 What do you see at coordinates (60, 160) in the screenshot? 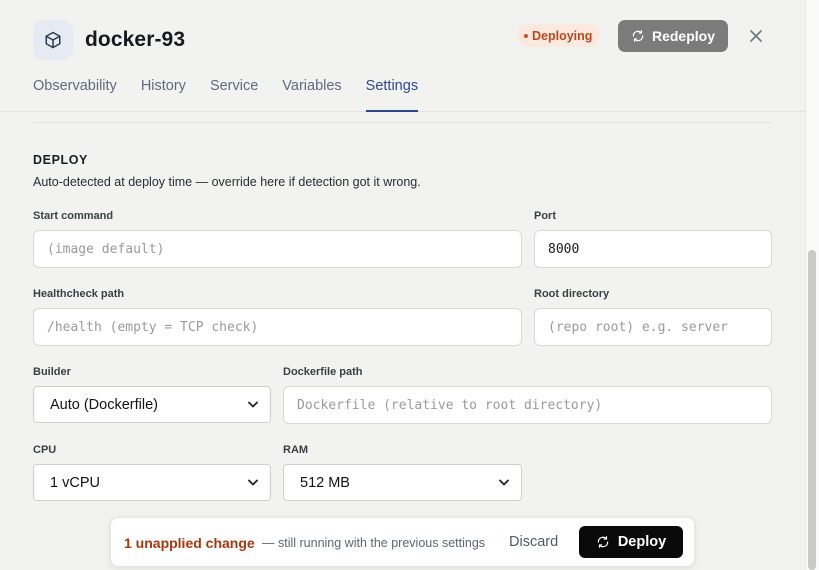
I see `deploy-section-title: DEPLOY` at bounding box center [60, 160].